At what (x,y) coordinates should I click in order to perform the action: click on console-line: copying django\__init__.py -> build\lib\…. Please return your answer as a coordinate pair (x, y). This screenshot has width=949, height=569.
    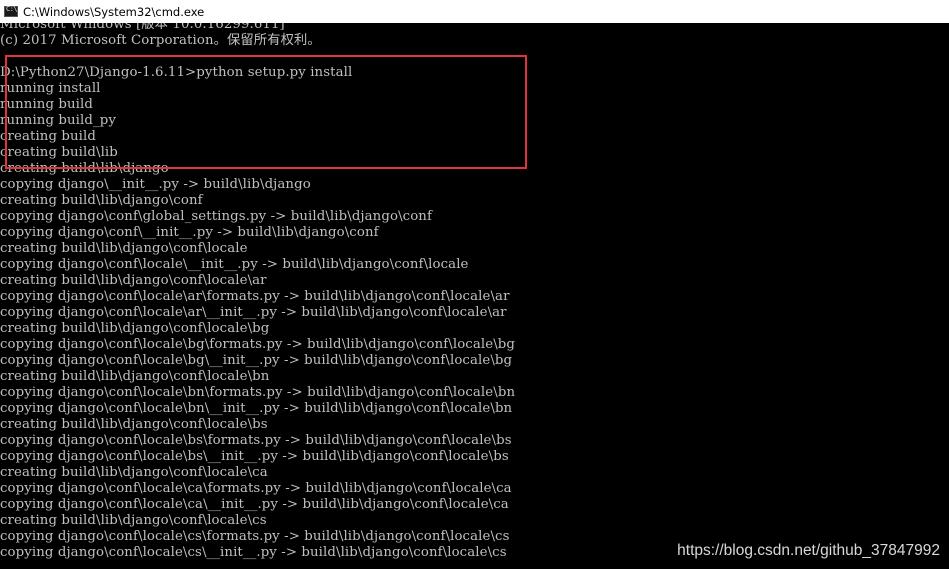
    Looking at the image, I should click on (155, 184).